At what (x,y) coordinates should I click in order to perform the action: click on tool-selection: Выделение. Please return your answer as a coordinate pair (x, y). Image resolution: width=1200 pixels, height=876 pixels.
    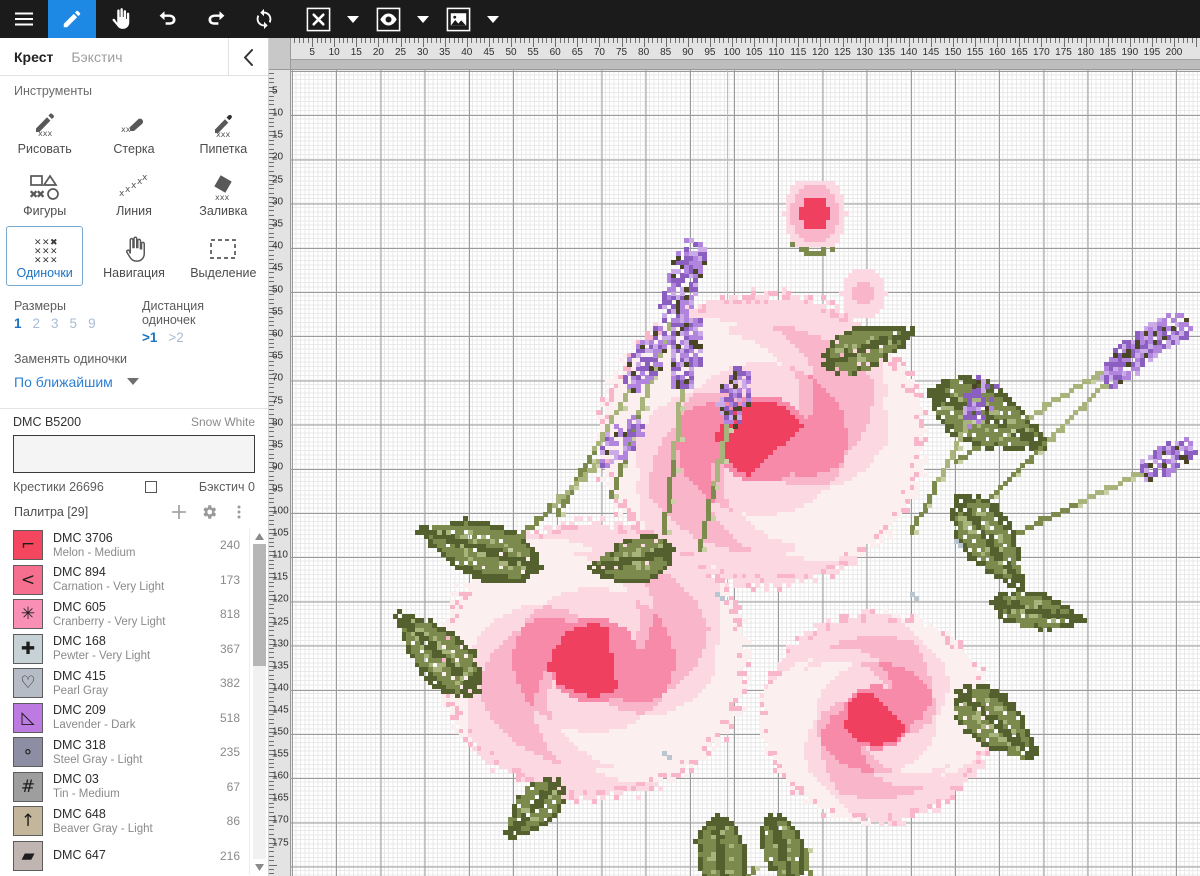
    Looking at the image, I should click on (223, 256).